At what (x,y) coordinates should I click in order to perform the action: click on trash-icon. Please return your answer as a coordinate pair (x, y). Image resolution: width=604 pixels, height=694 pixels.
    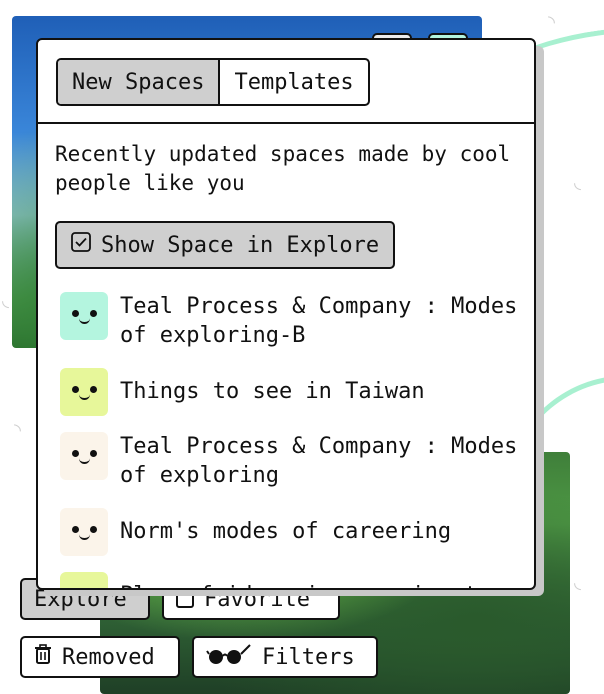
    Looking at the image, I should click on (43, 657).